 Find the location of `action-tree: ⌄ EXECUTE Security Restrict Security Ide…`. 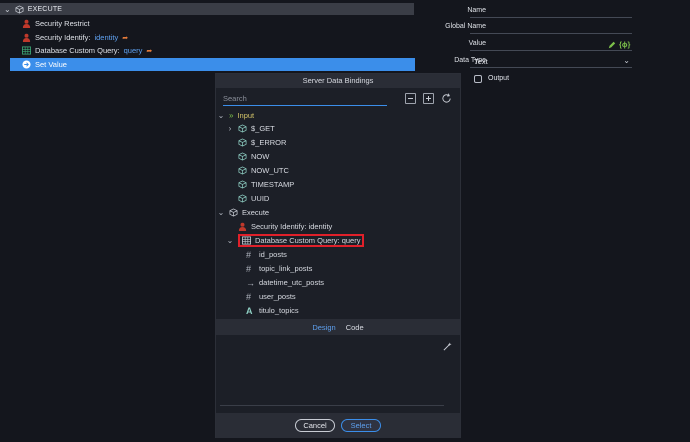

action-tree: ⌄ EXECUTE Security Restrict Security Ide… is located at coordinates (210, 36).